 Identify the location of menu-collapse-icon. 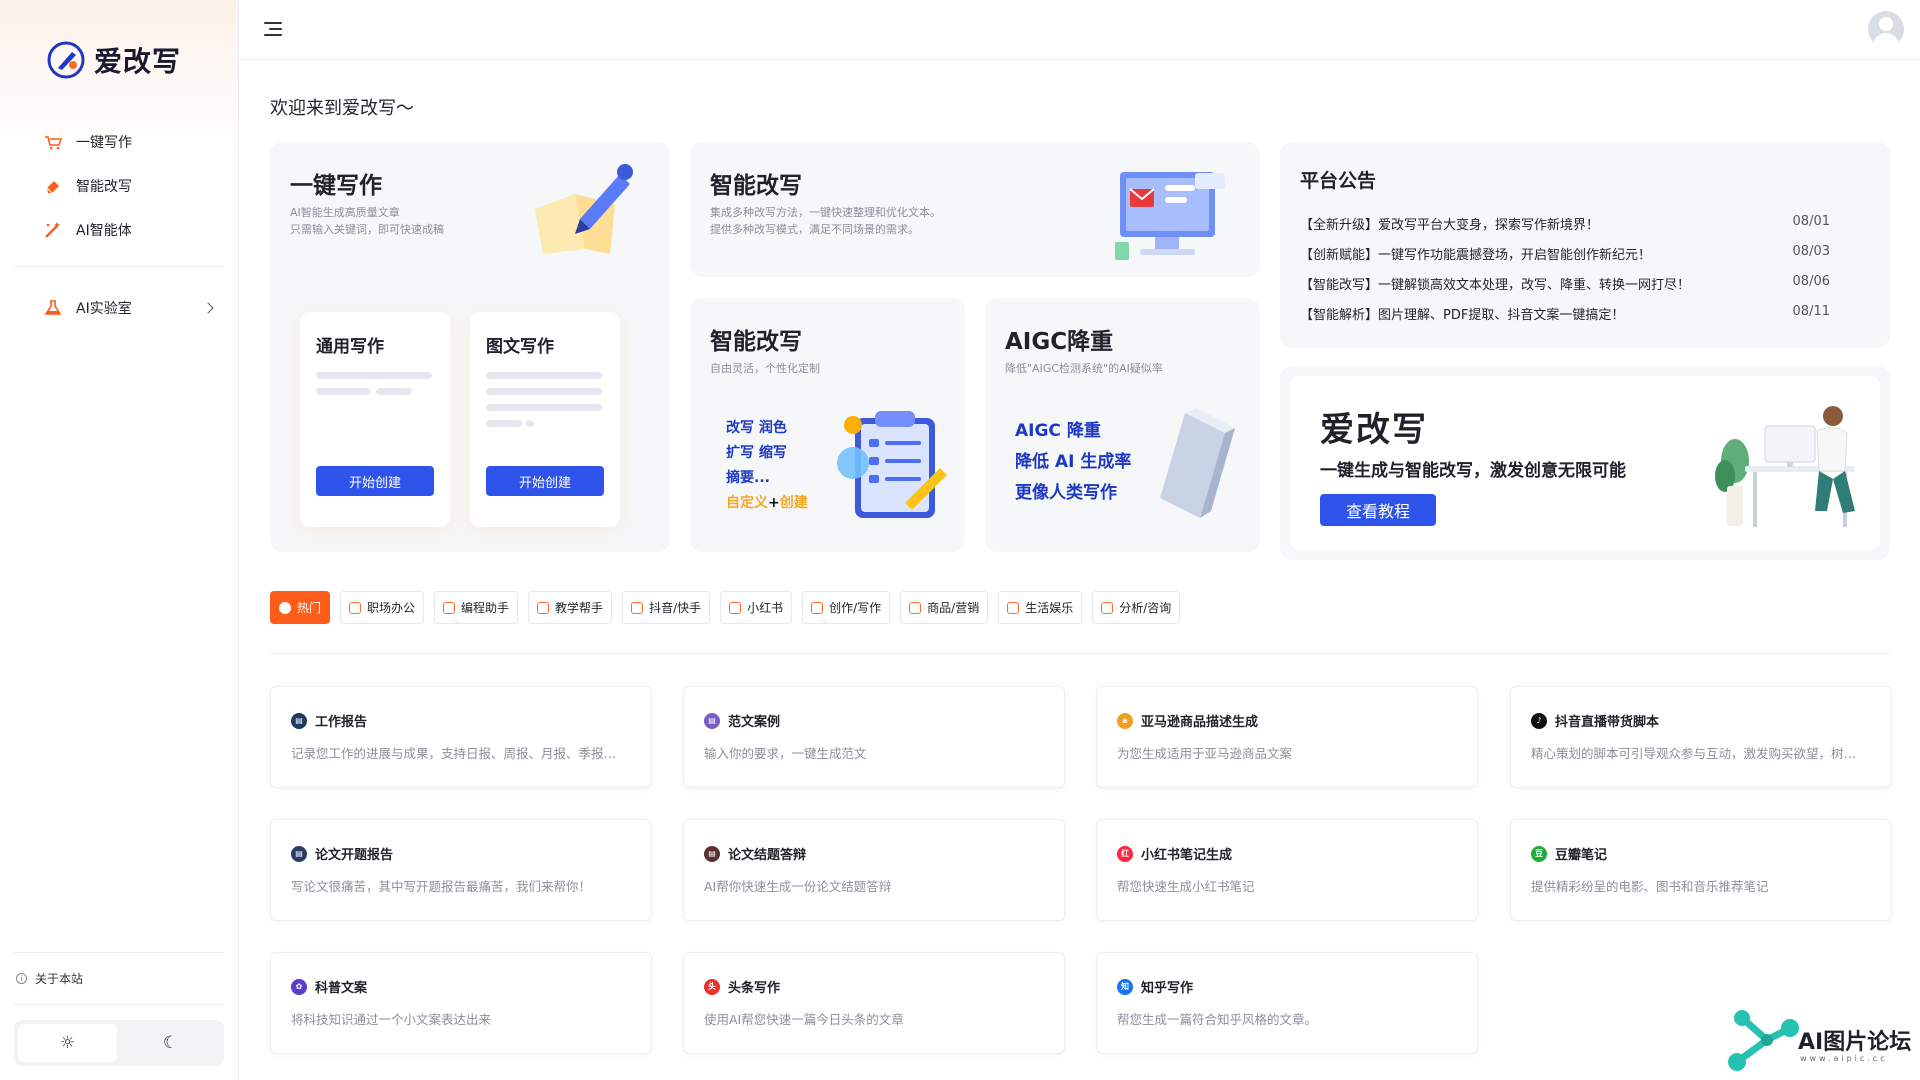
(273, 29).